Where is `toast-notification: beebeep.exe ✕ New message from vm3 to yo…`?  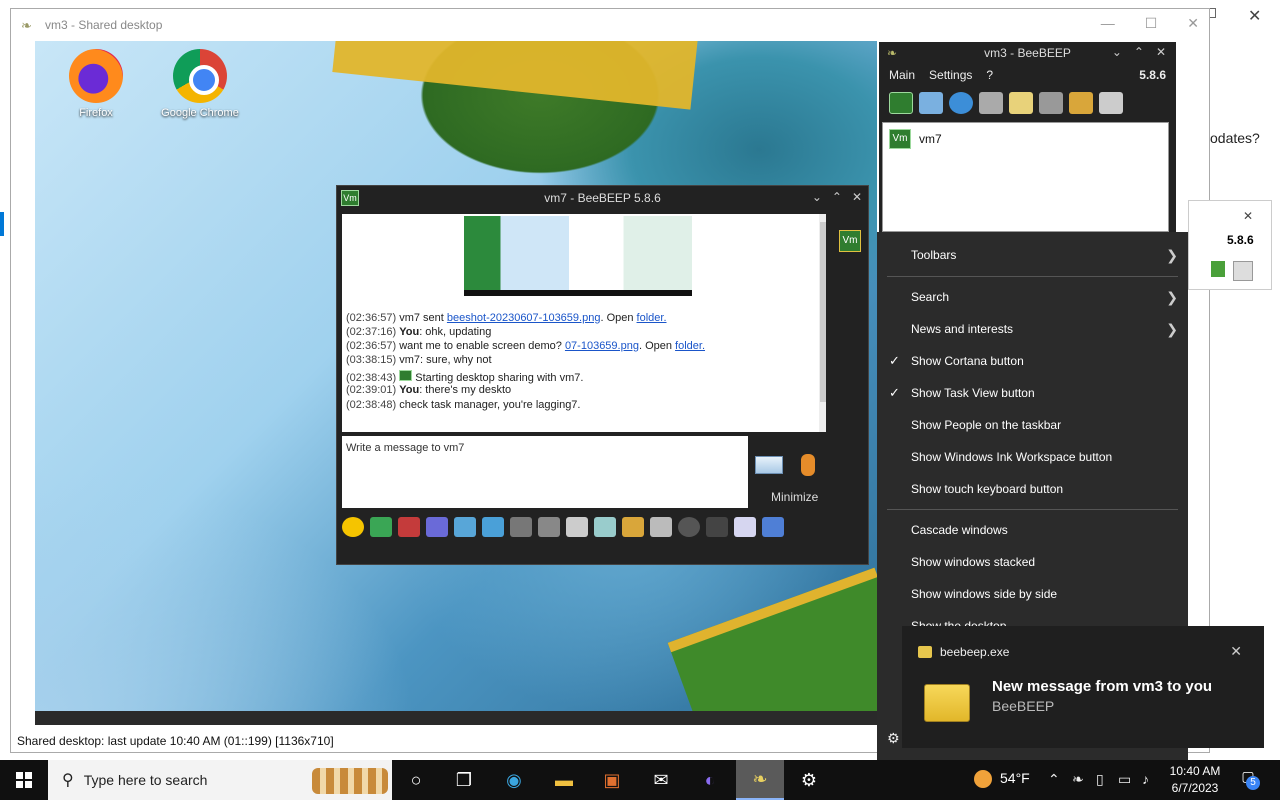
toast-notification: beebeep.exe ✕ New message from vm3 to yo… is located at coordinates (1083, 687).